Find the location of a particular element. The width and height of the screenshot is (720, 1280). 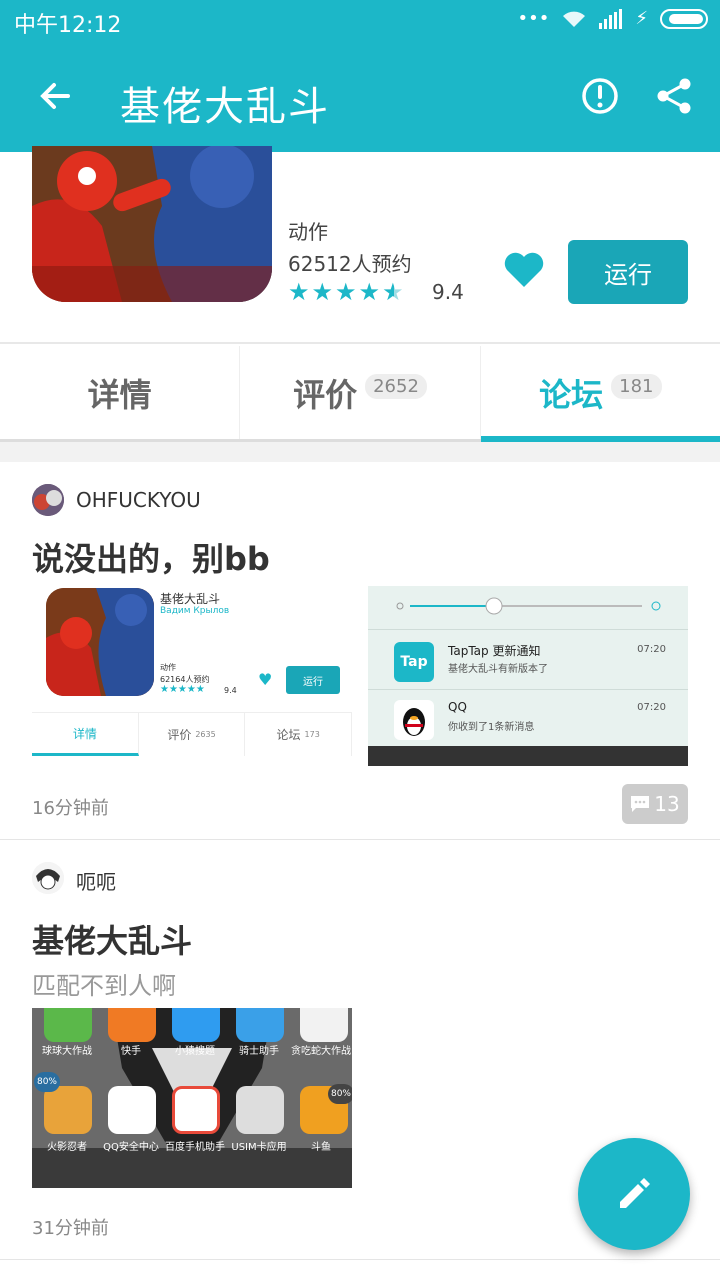

app-label: 火影忍者 is located at coordinates (67, 1147).